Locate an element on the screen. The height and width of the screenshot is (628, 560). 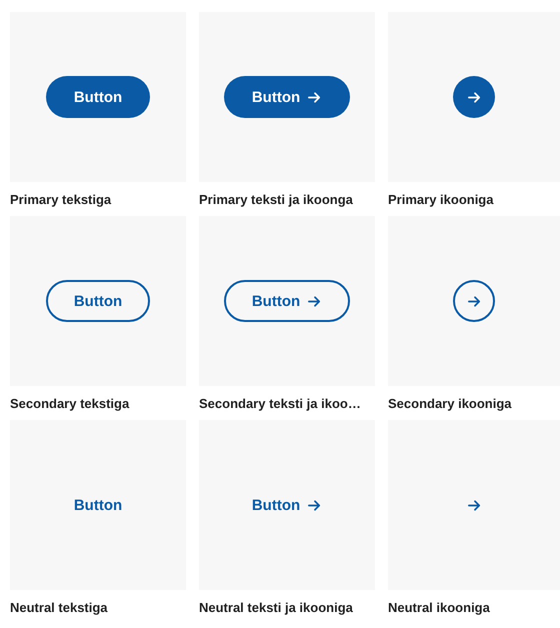
example-caption: Neutral tekstiga is located at coordinates (59, 607).